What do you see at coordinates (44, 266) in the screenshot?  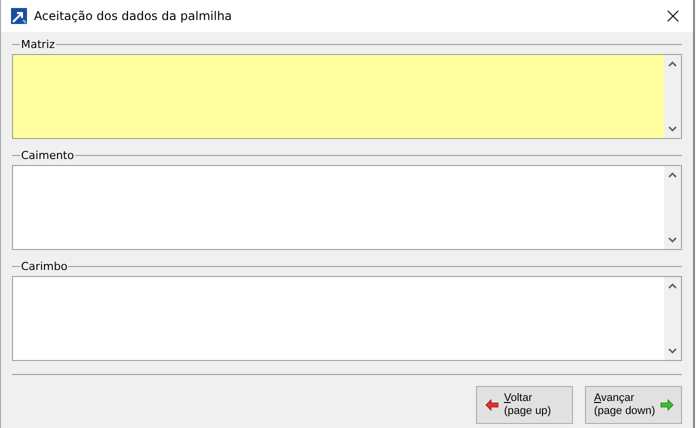 I see `group-label: Carimbo` at bounding box center [44, 266].